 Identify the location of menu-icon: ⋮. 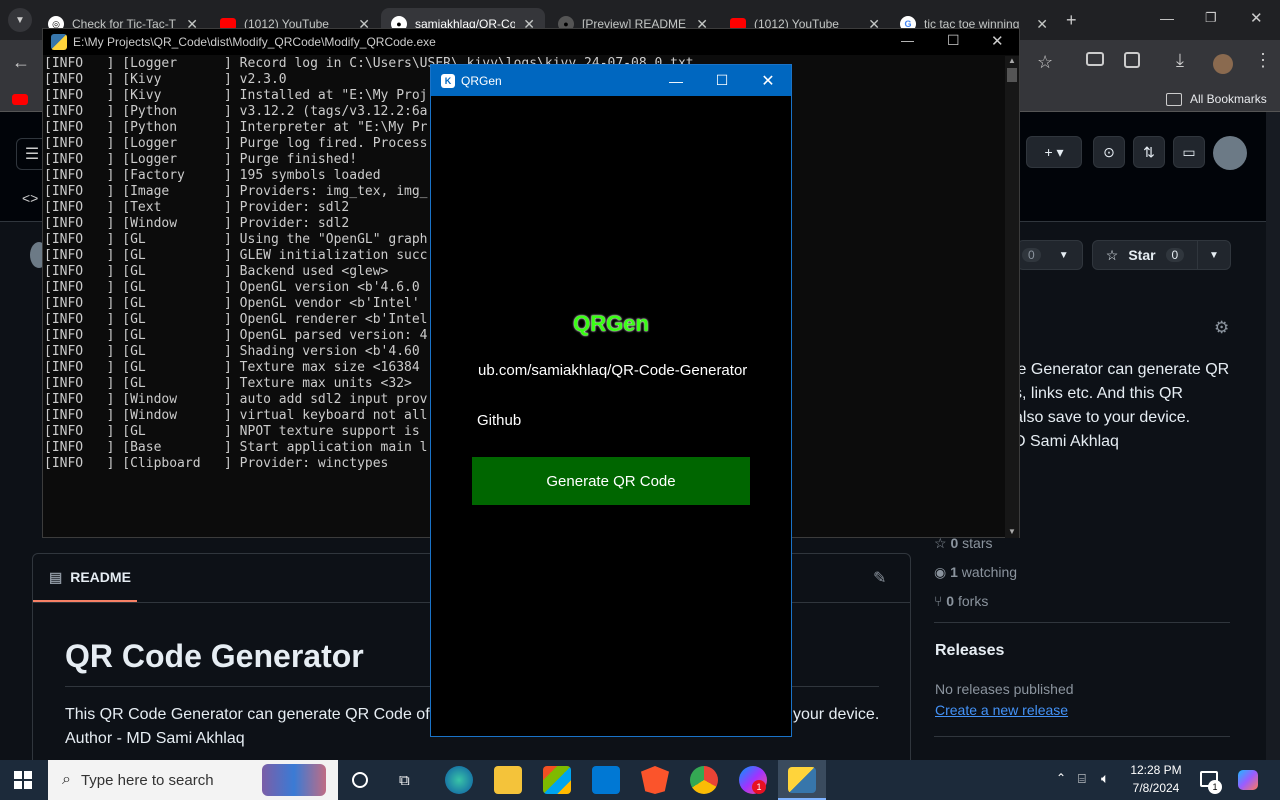
(1263, 60).